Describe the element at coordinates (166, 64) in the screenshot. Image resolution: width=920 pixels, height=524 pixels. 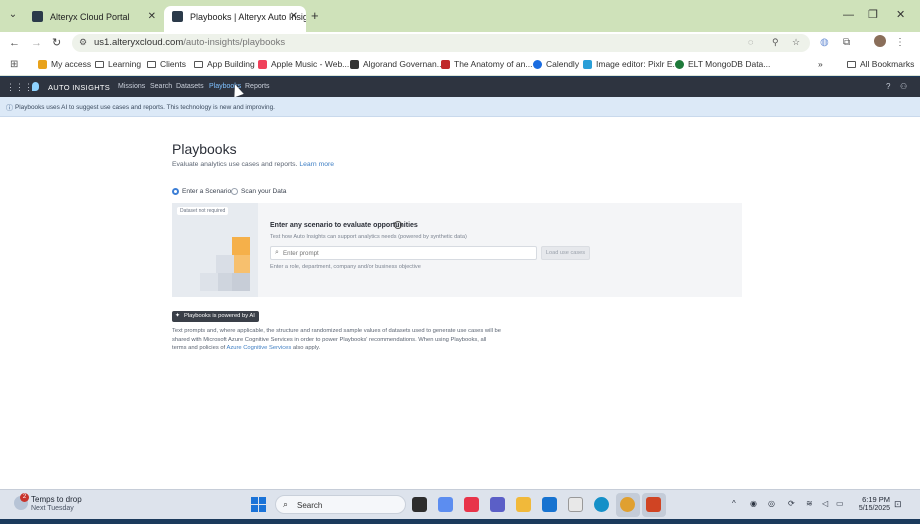
I see `bookmark-clients: Clients` at that location.